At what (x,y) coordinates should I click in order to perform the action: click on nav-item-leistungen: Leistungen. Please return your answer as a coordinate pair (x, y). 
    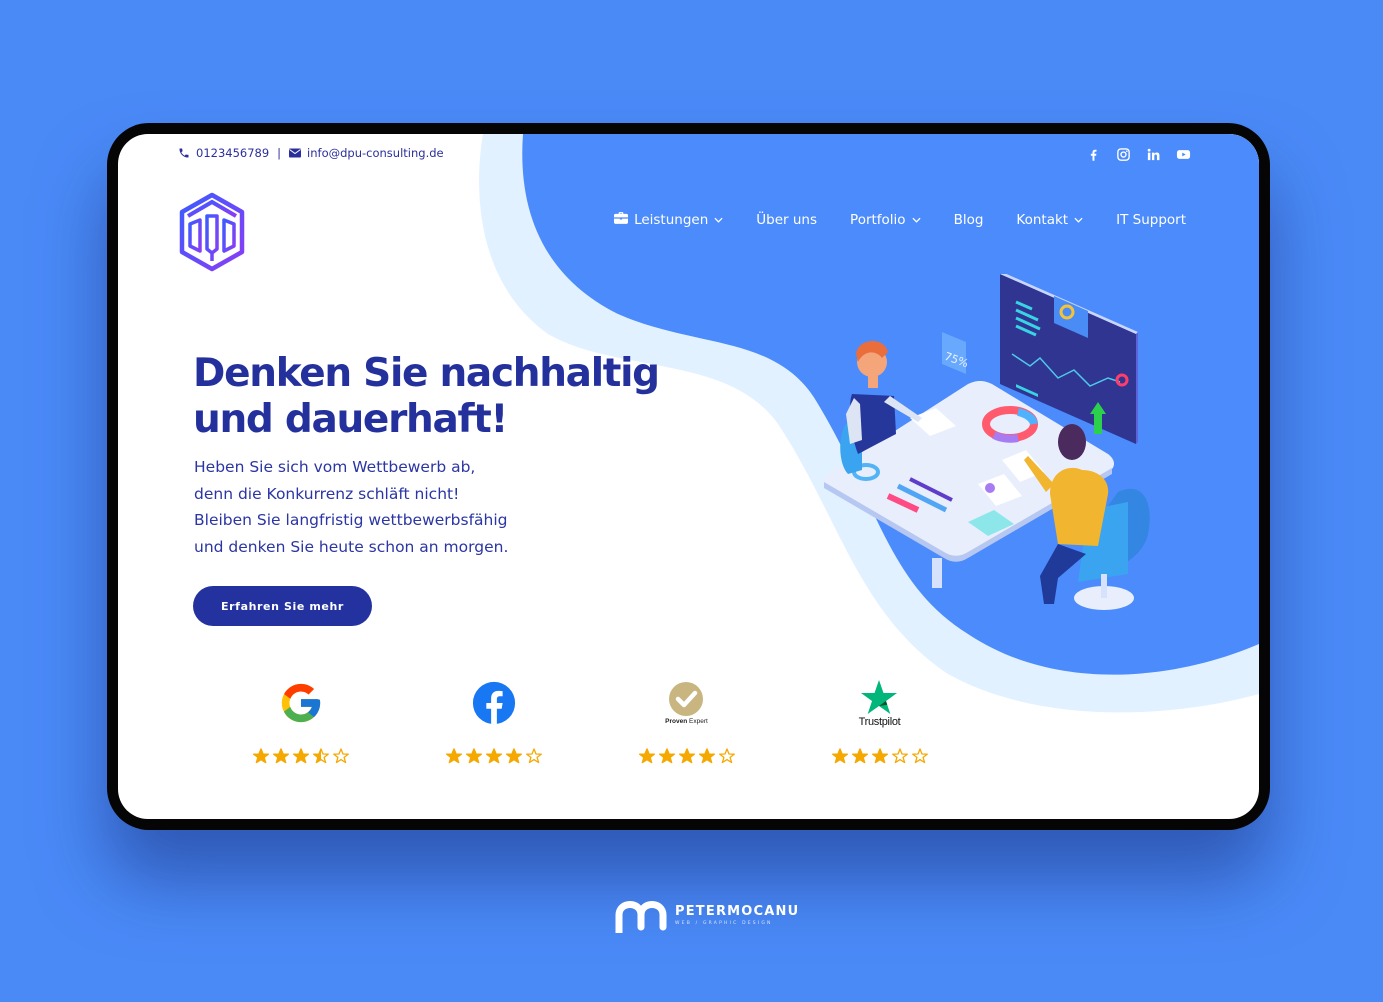
    Looking at the image, I should click on (668, 220).